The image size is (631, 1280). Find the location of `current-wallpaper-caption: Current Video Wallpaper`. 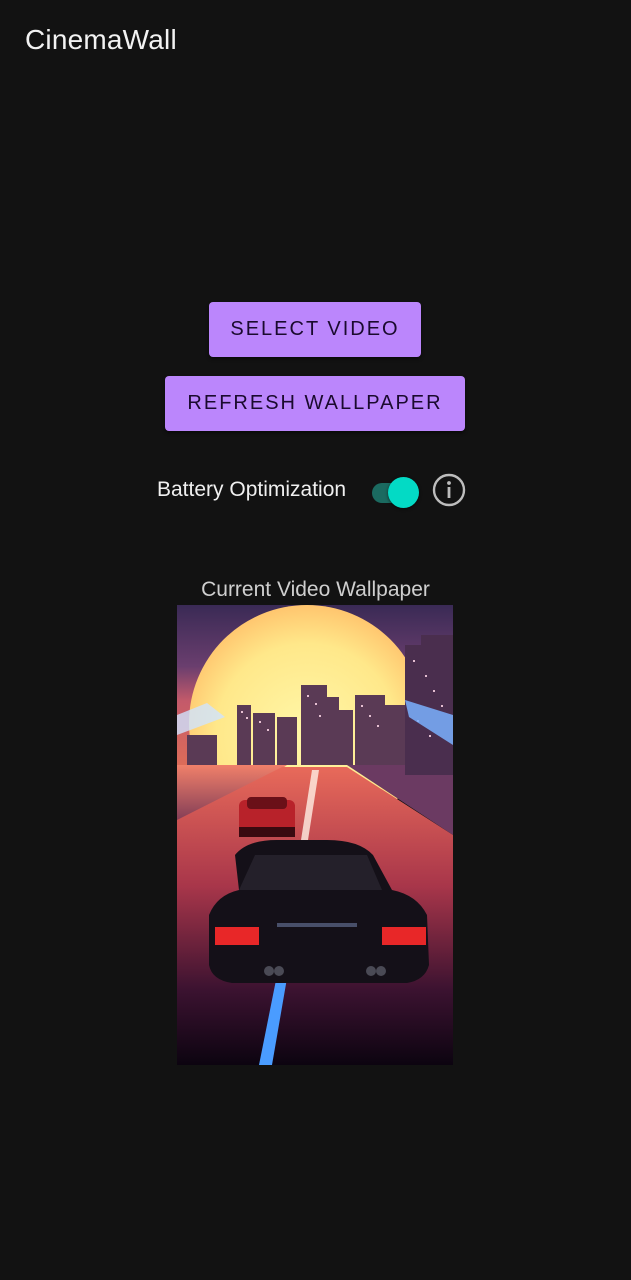

current-wallpaper-caption: Current Video Wallpaper is located at coordinates (315, 589).